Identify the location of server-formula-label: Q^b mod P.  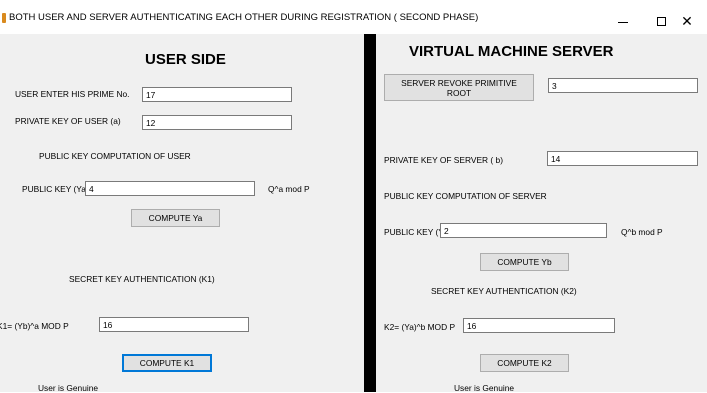
(642, 232).